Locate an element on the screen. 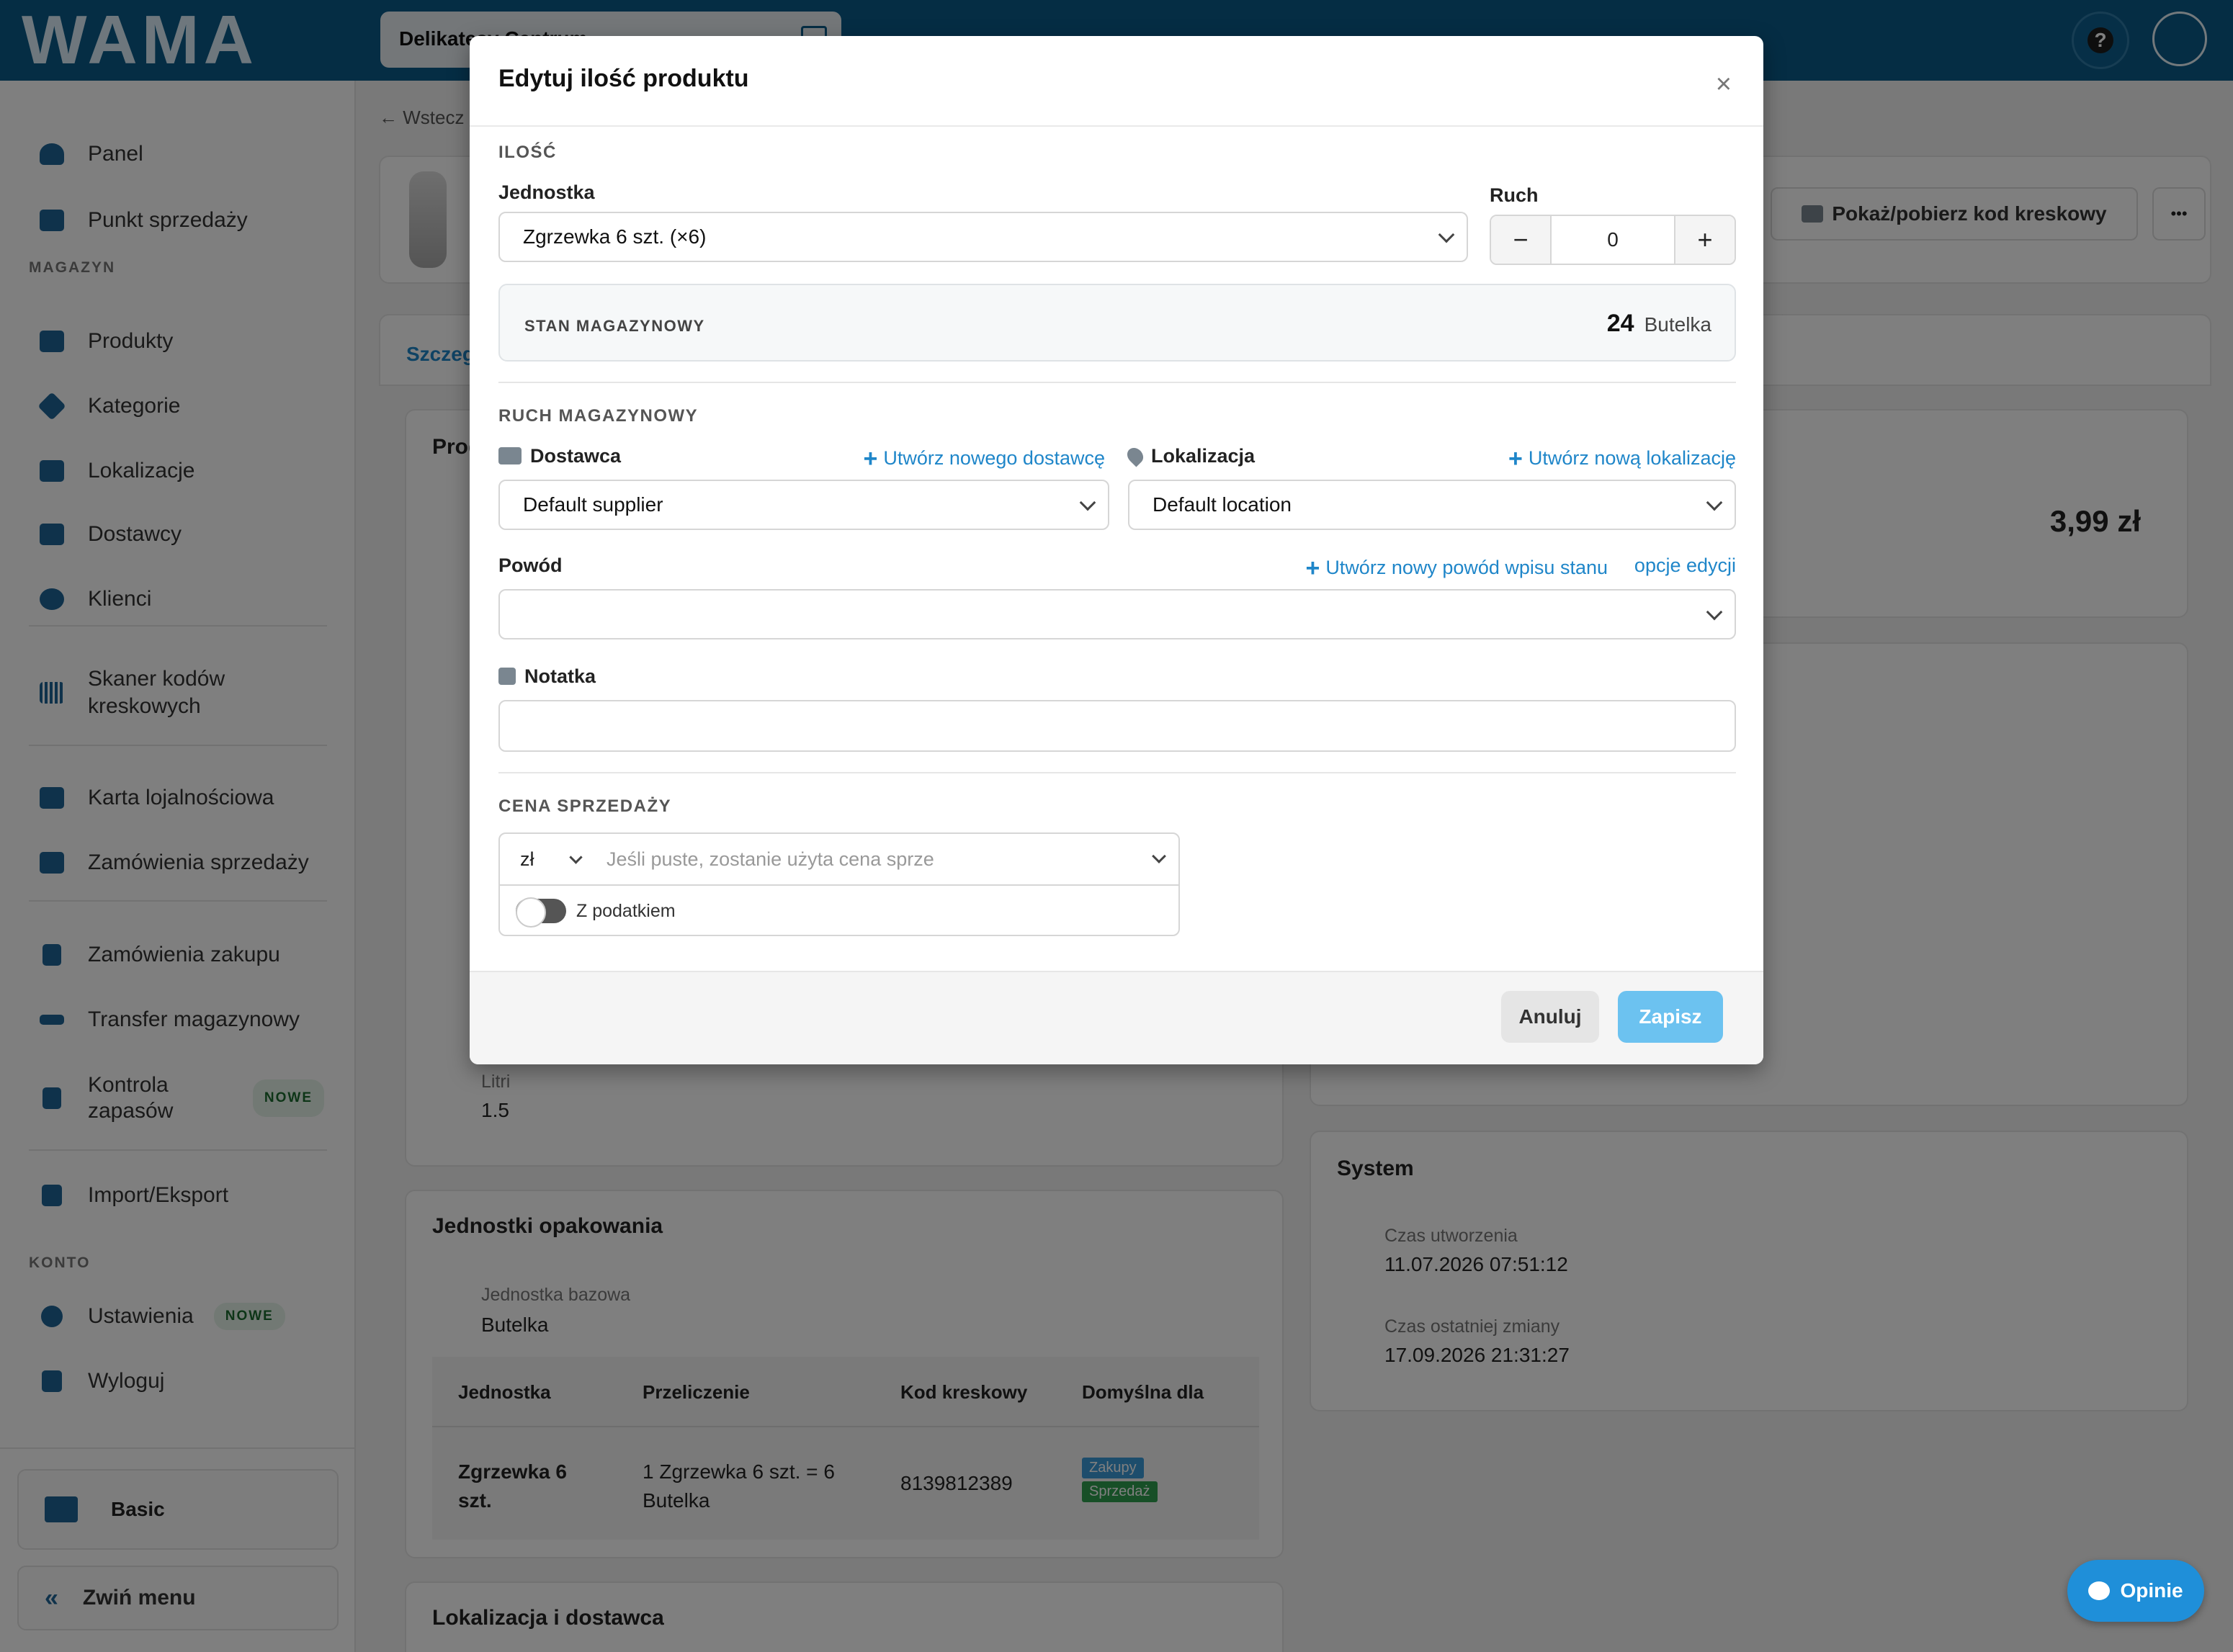 Image resolution: width=2233 pixels, height=1652 pixels. note-label: Notatka is located at coordinates (547, 676).